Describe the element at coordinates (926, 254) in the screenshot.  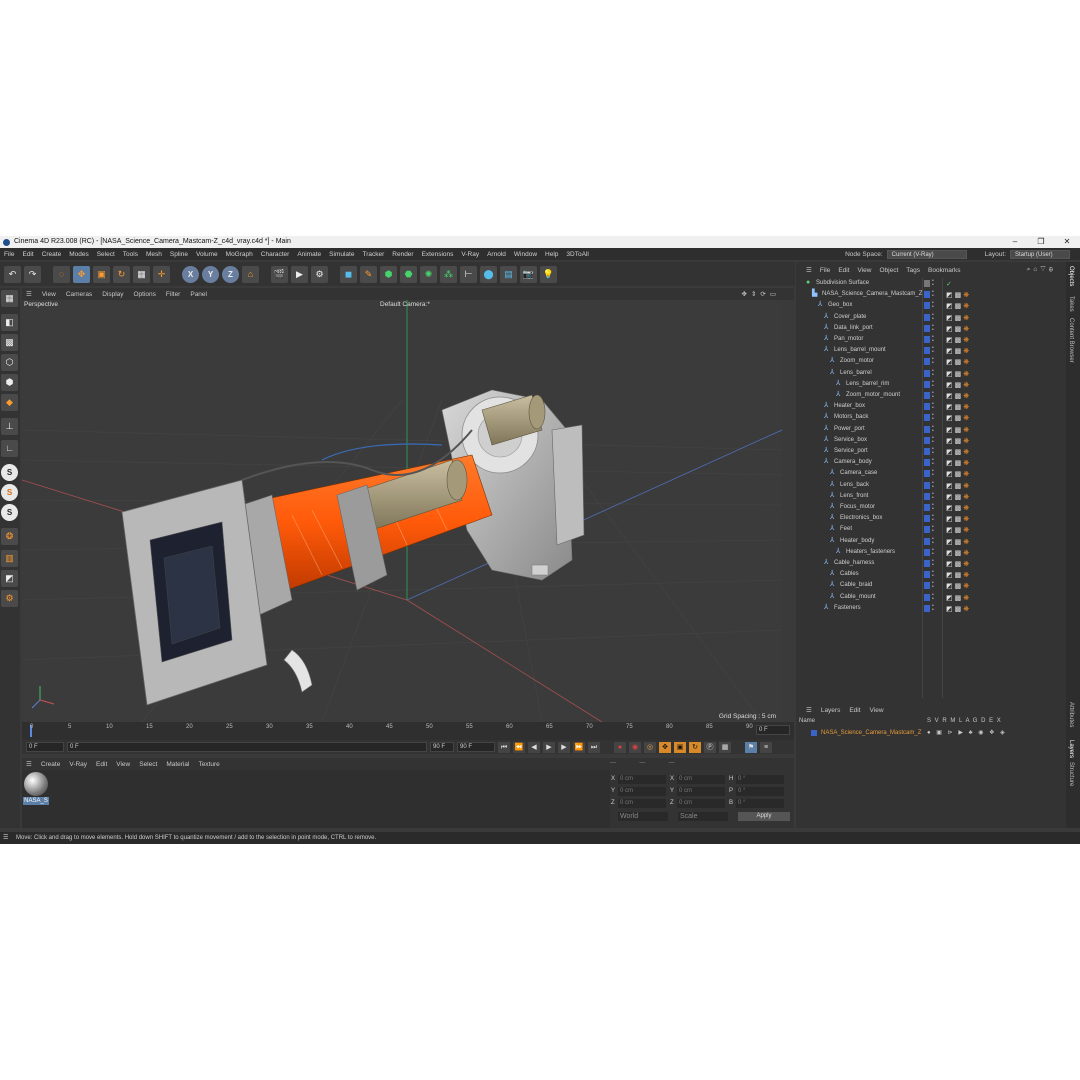
I see `node-space-dropdown: Current (V-Ray)` at that location.